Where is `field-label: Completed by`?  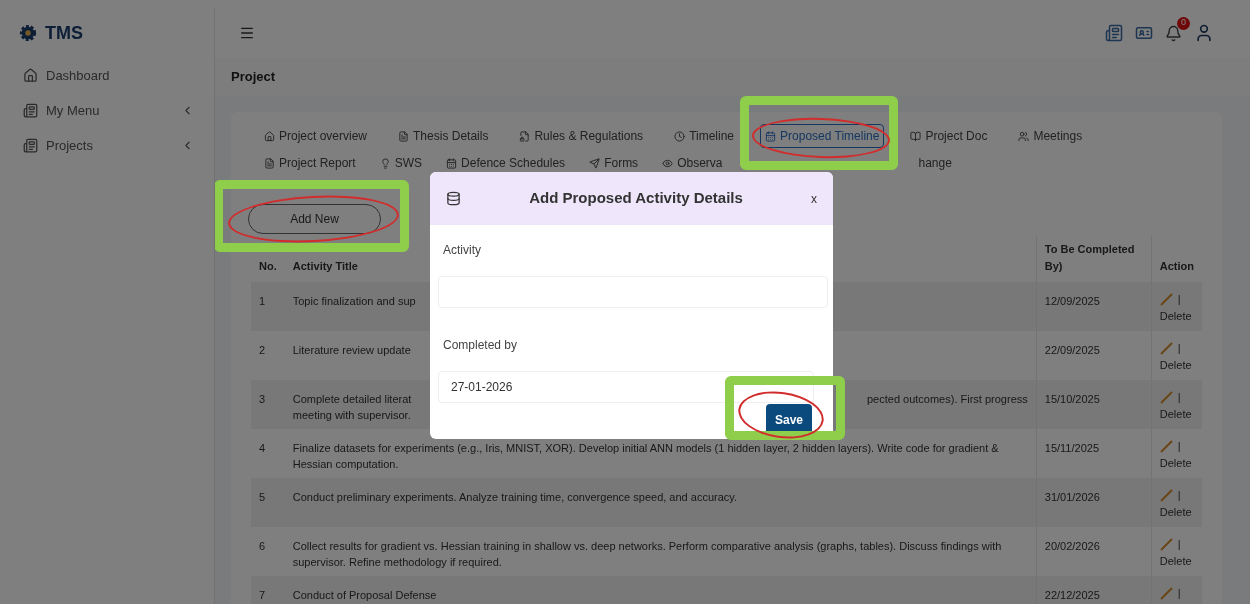 field-label: Completed by is located at coordinates (481, 345).